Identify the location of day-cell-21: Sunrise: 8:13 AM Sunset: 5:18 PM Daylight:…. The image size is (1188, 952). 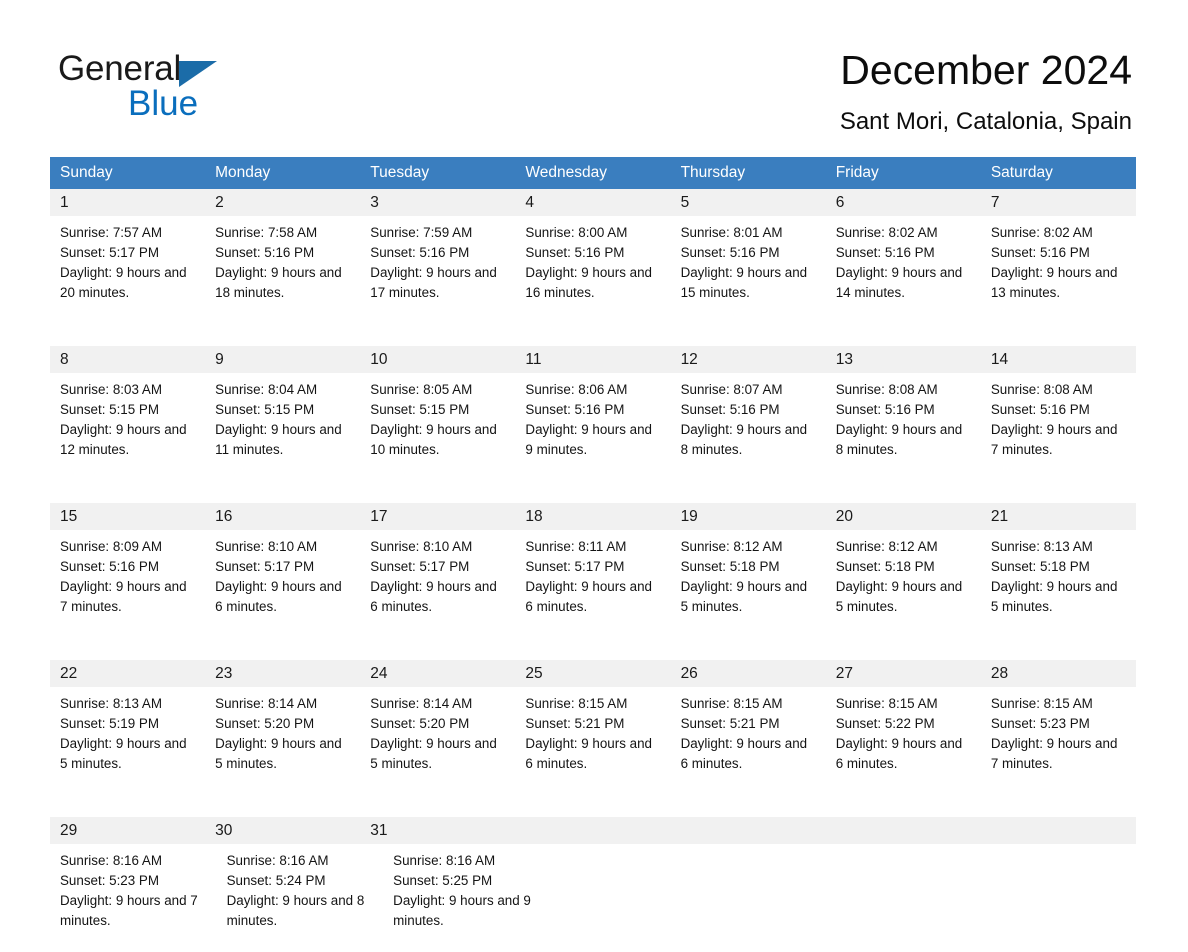
(1058, 584).